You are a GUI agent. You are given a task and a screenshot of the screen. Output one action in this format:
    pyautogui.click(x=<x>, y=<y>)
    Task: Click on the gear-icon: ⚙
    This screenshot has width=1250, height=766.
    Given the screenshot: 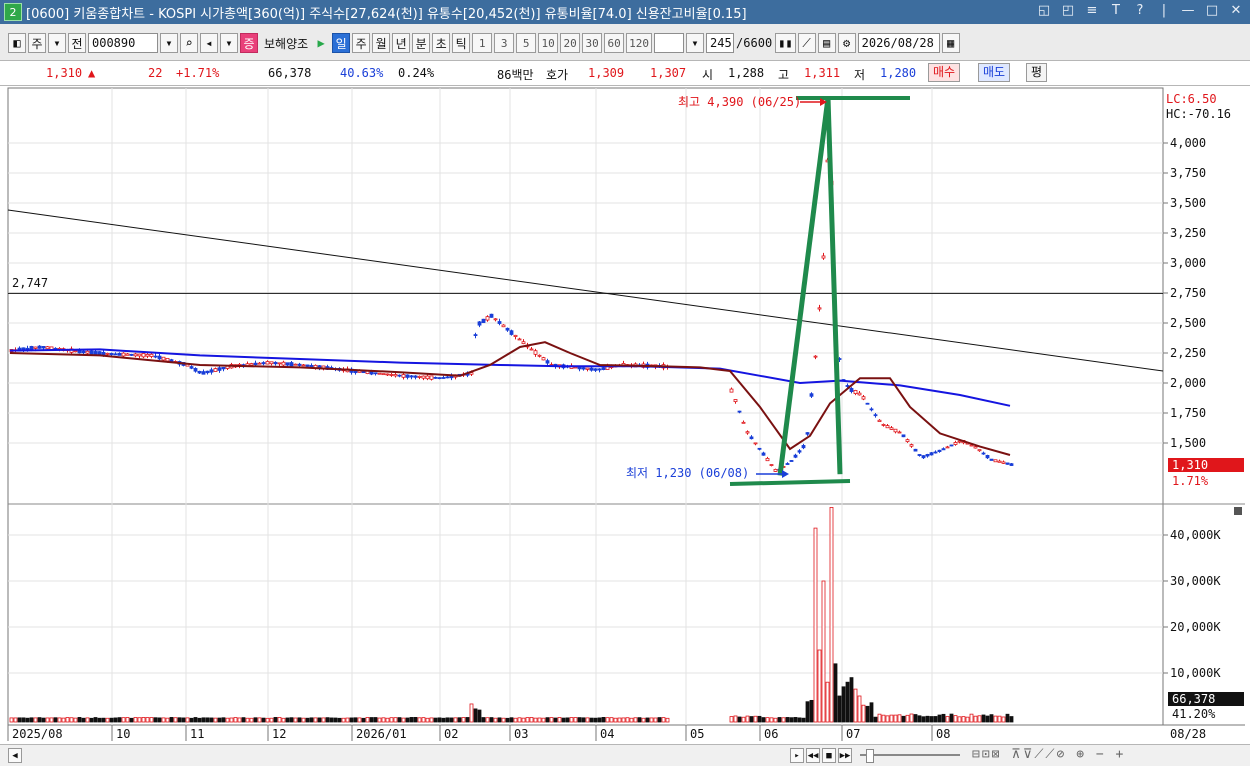 What is the action you would take?
    pyautogui.click(x=846, y=43)
    